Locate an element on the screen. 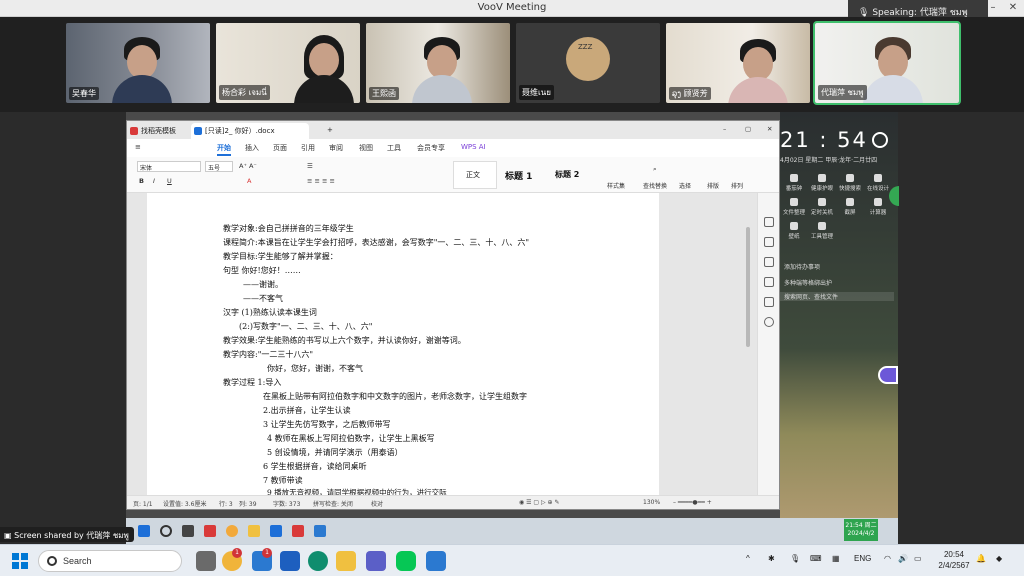  pen-icon is located at coordinates (769, 222).